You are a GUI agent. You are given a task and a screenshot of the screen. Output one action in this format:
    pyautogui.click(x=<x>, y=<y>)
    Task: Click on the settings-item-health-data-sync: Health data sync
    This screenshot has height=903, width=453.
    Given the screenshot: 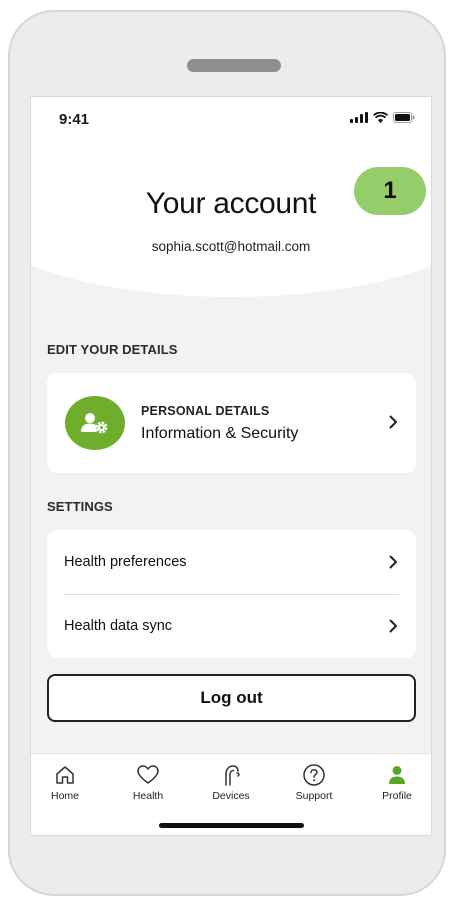 What is the action you would take?
    pyautogui.click(x=231, y=626)
    